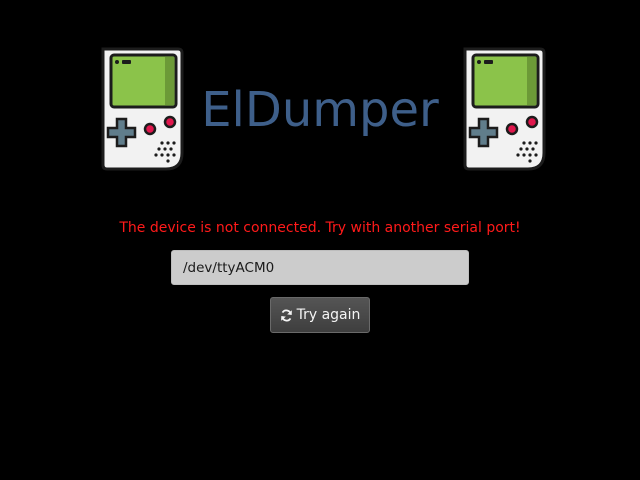  Describe the element at coordinates (320, 267) in the screenshot. I see `serial-port-input` at that location.